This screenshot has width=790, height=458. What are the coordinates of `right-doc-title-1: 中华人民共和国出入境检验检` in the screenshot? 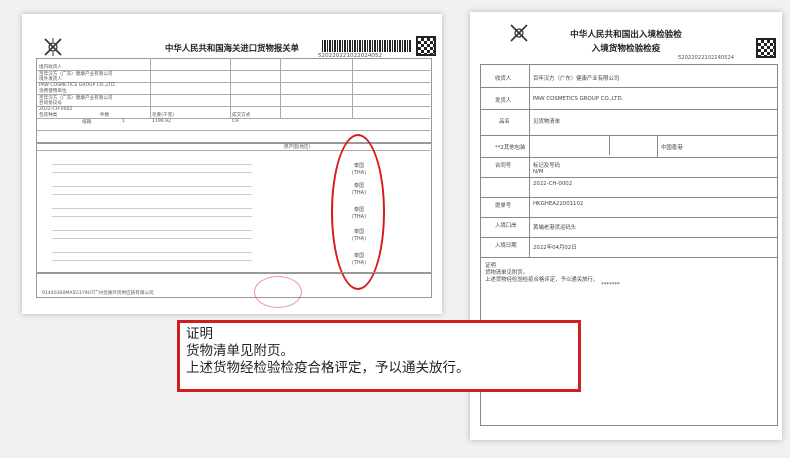 It's located at (626, 35).